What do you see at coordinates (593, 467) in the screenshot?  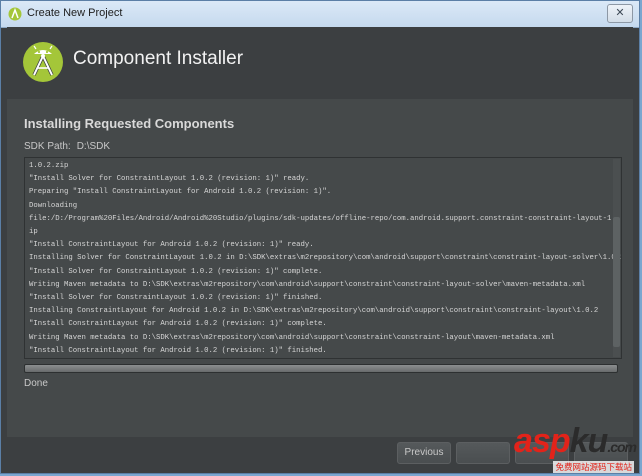 I see `watermark-subtitle: 免费网站源码下载站` at bounding box center [593, 467].